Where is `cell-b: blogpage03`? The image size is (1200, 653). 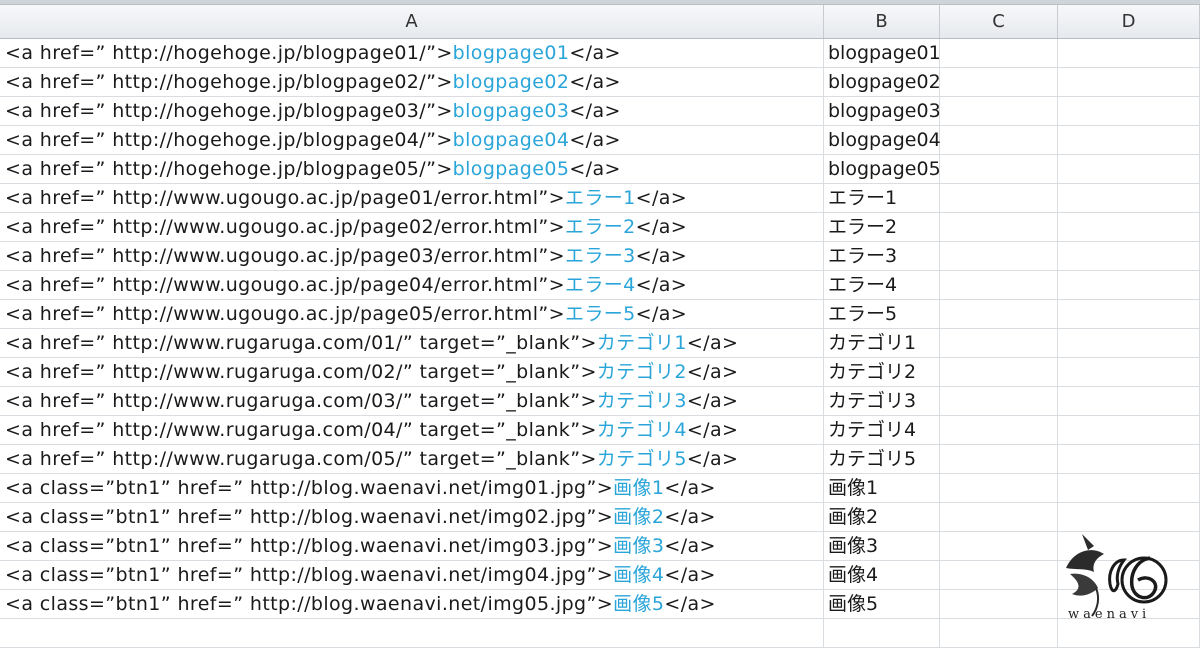 cell-b: blogpage03 is located at coordinates (882, 111).